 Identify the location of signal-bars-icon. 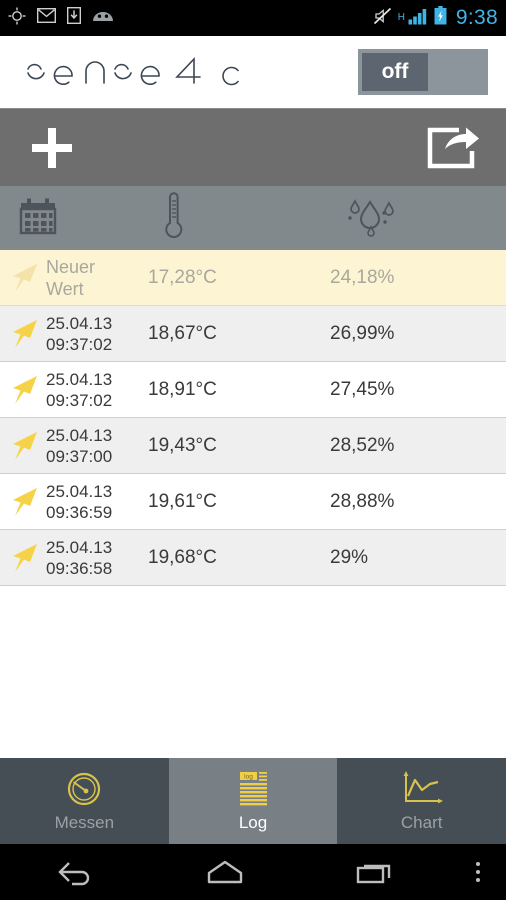
(418, 18).